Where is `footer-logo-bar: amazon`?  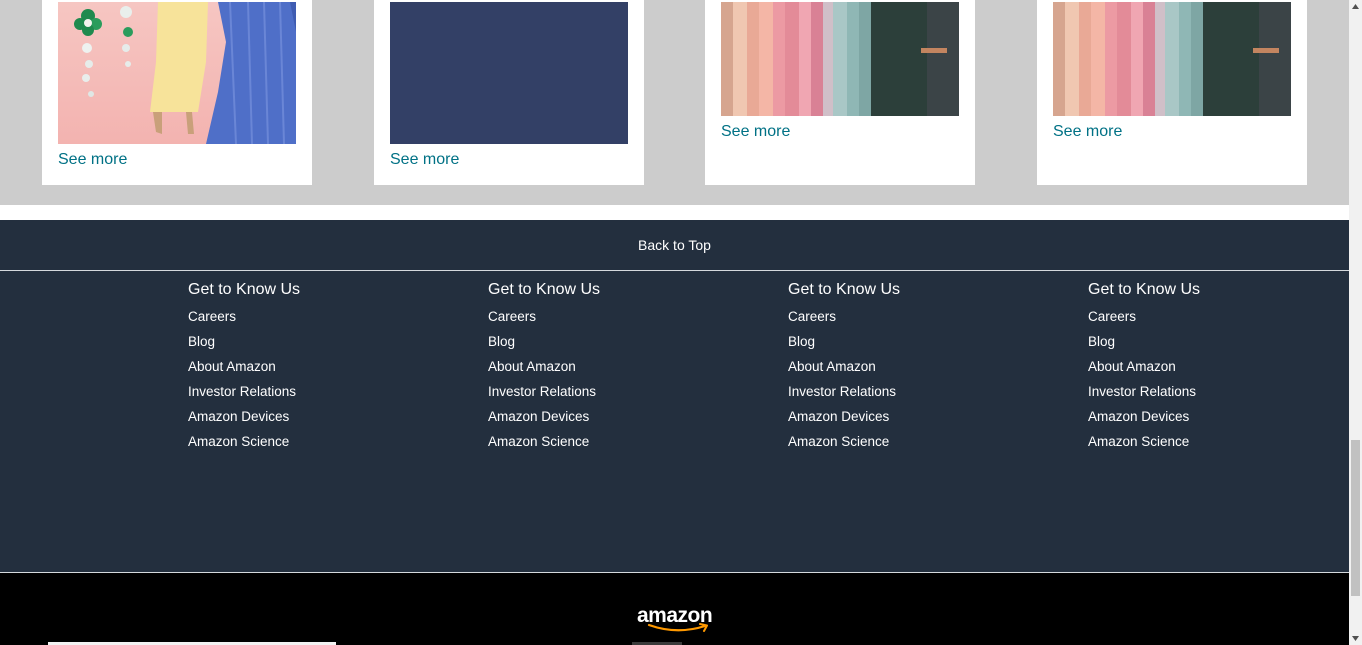 footer-logo-bar: amazon is located at coordinates (674, 609).